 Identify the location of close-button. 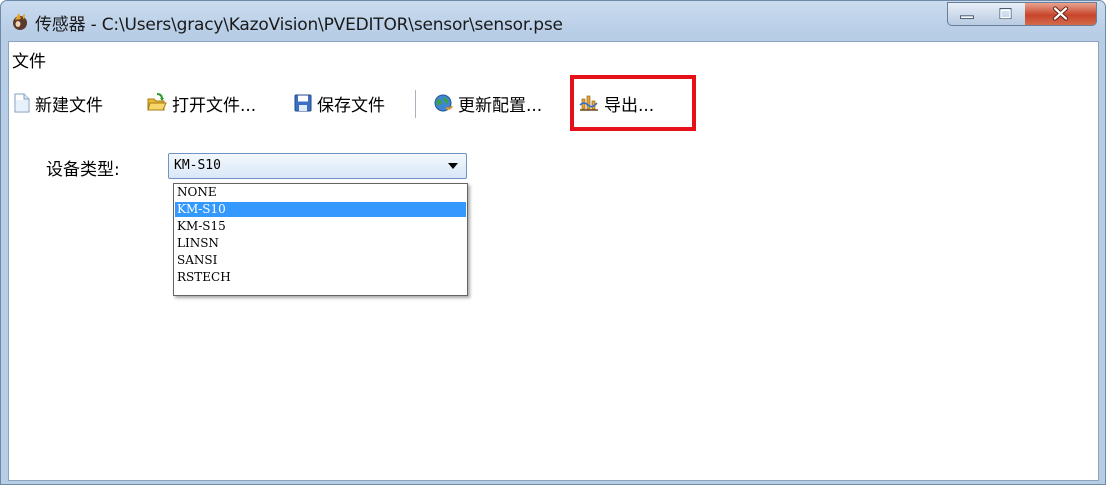
(1061, 14).